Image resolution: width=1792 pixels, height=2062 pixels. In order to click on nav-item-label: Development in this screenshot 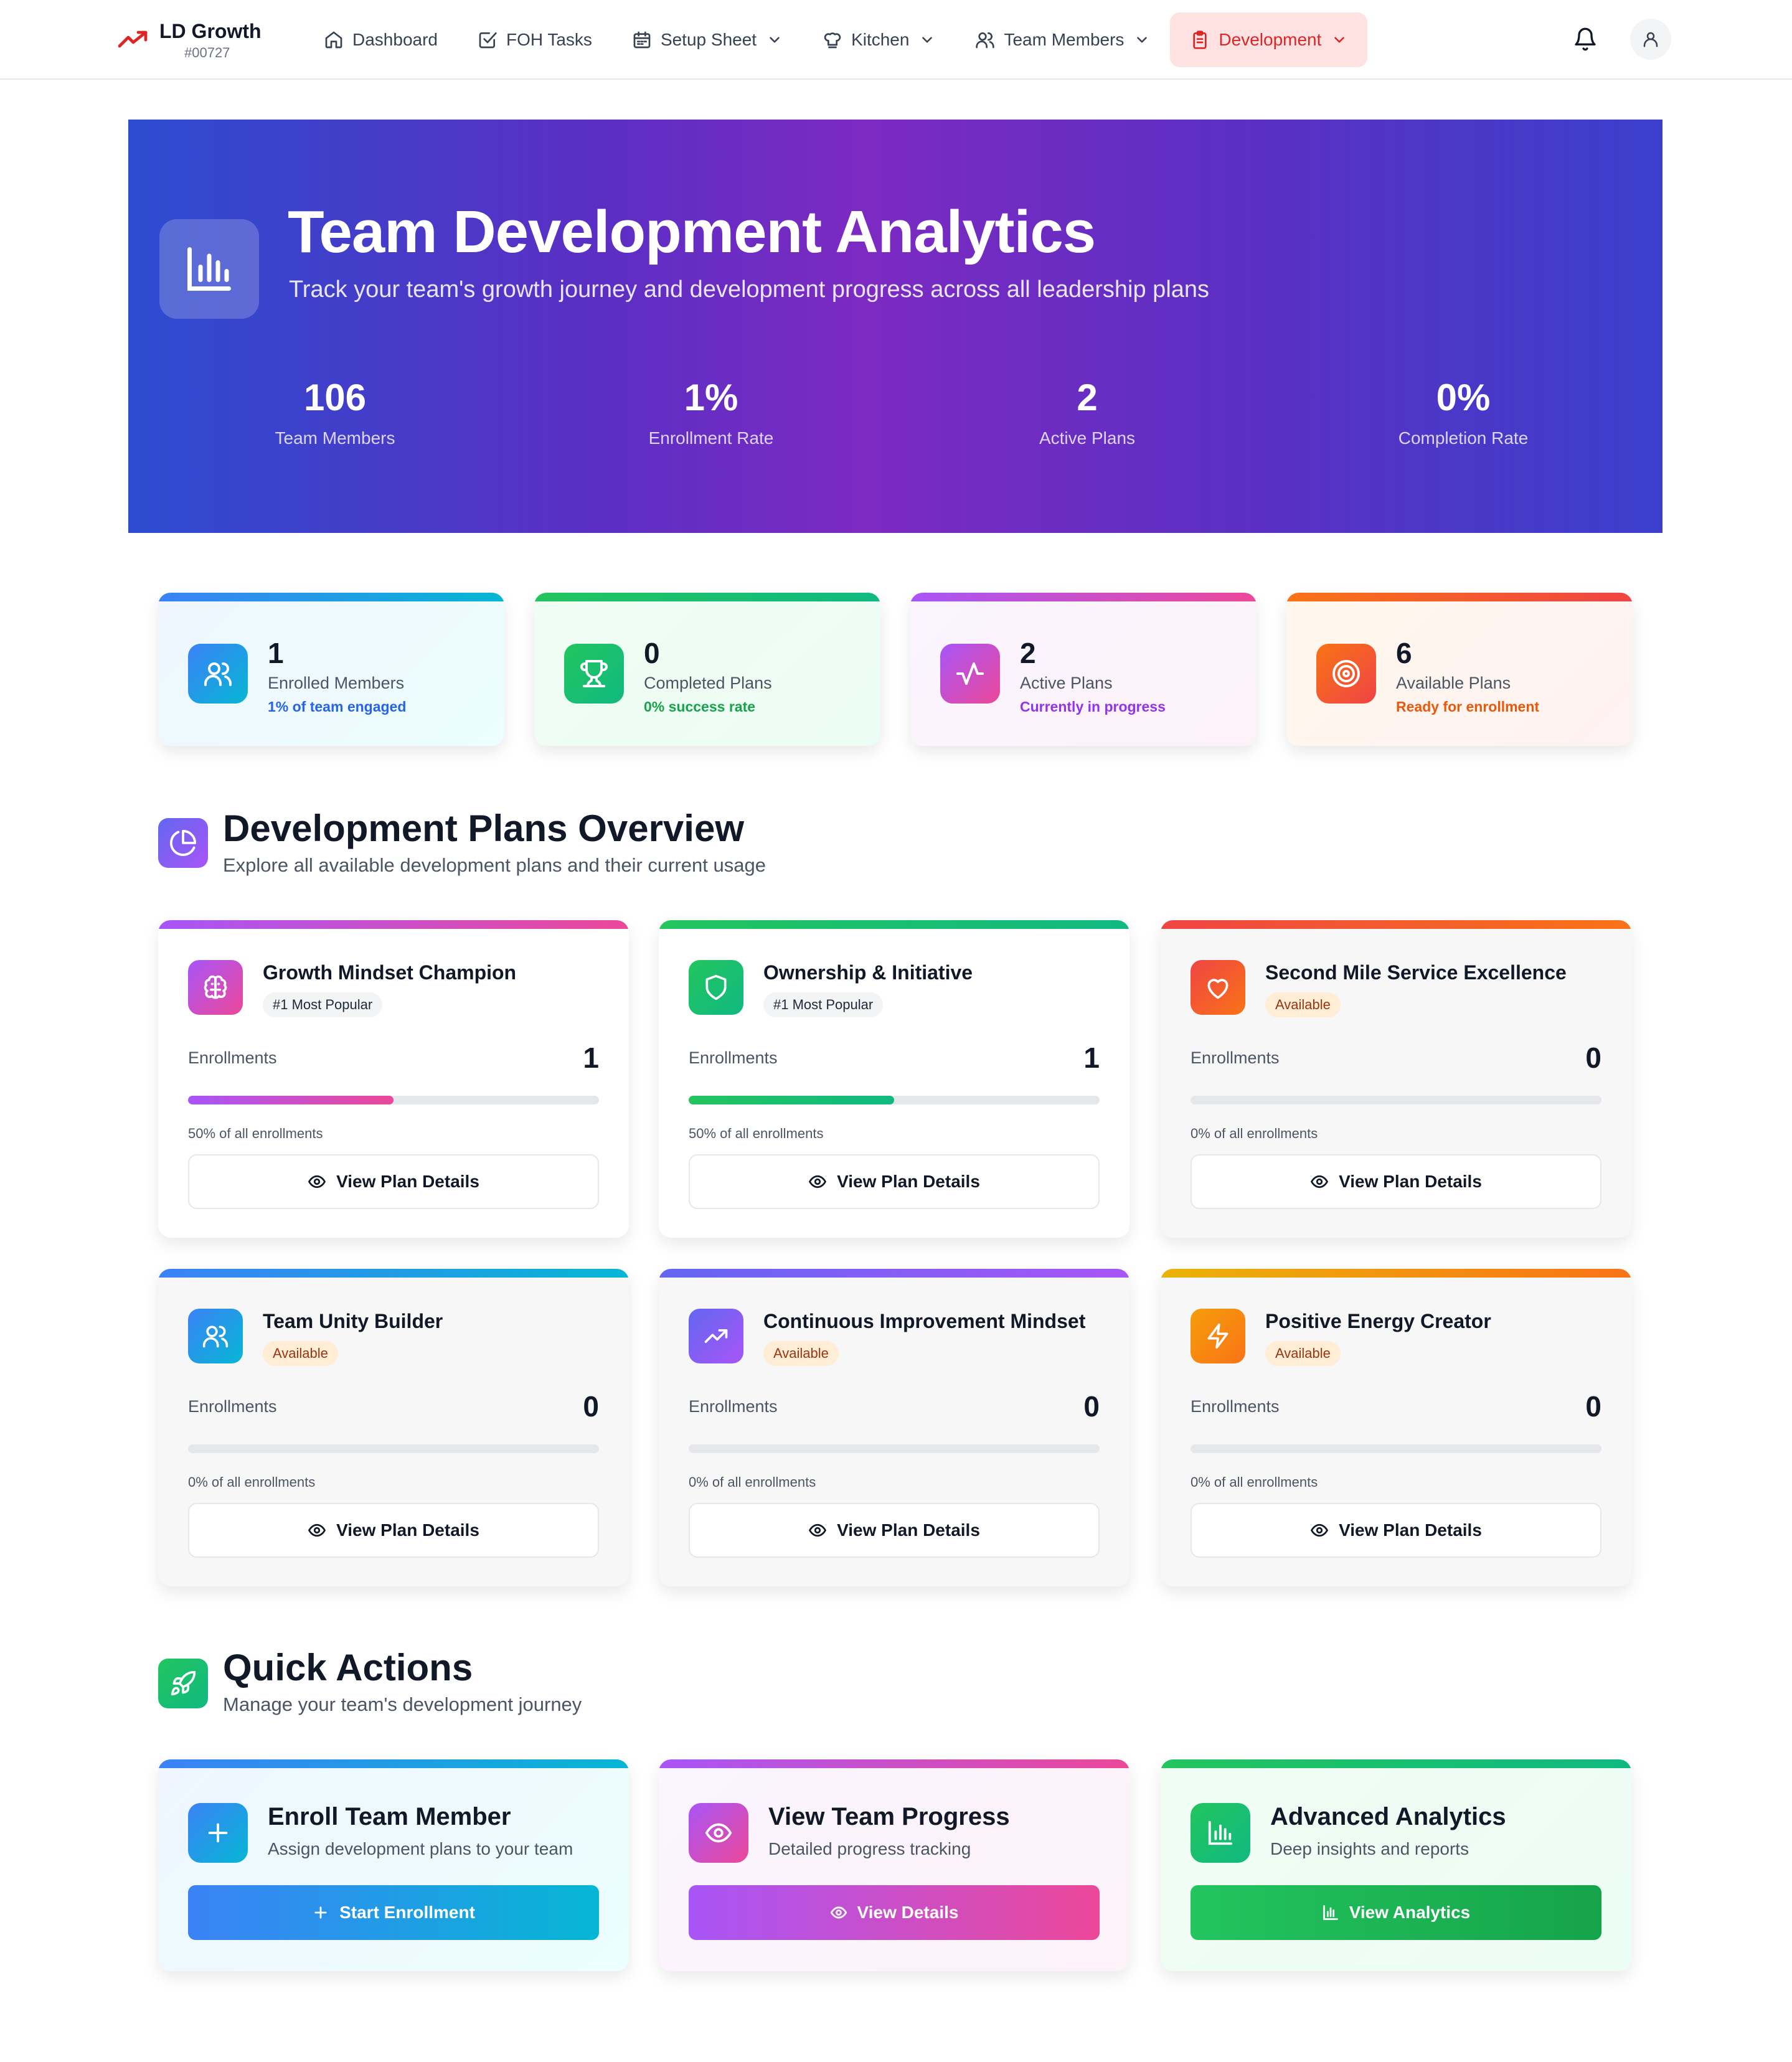, I will do `click(1271, 39)`.